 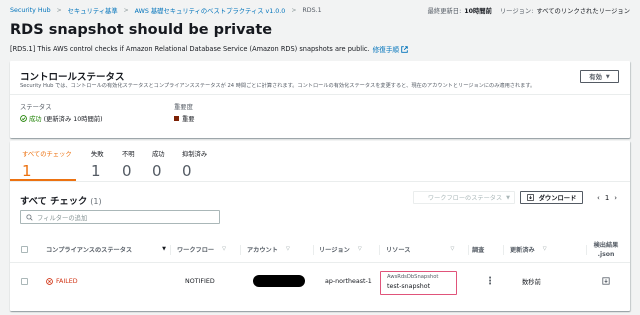 I want to click on breadcrumb-standard-fsbp: AWS 基礎セキュリティのベストプラクティス v1.0.0, so click(x=210, y=10).